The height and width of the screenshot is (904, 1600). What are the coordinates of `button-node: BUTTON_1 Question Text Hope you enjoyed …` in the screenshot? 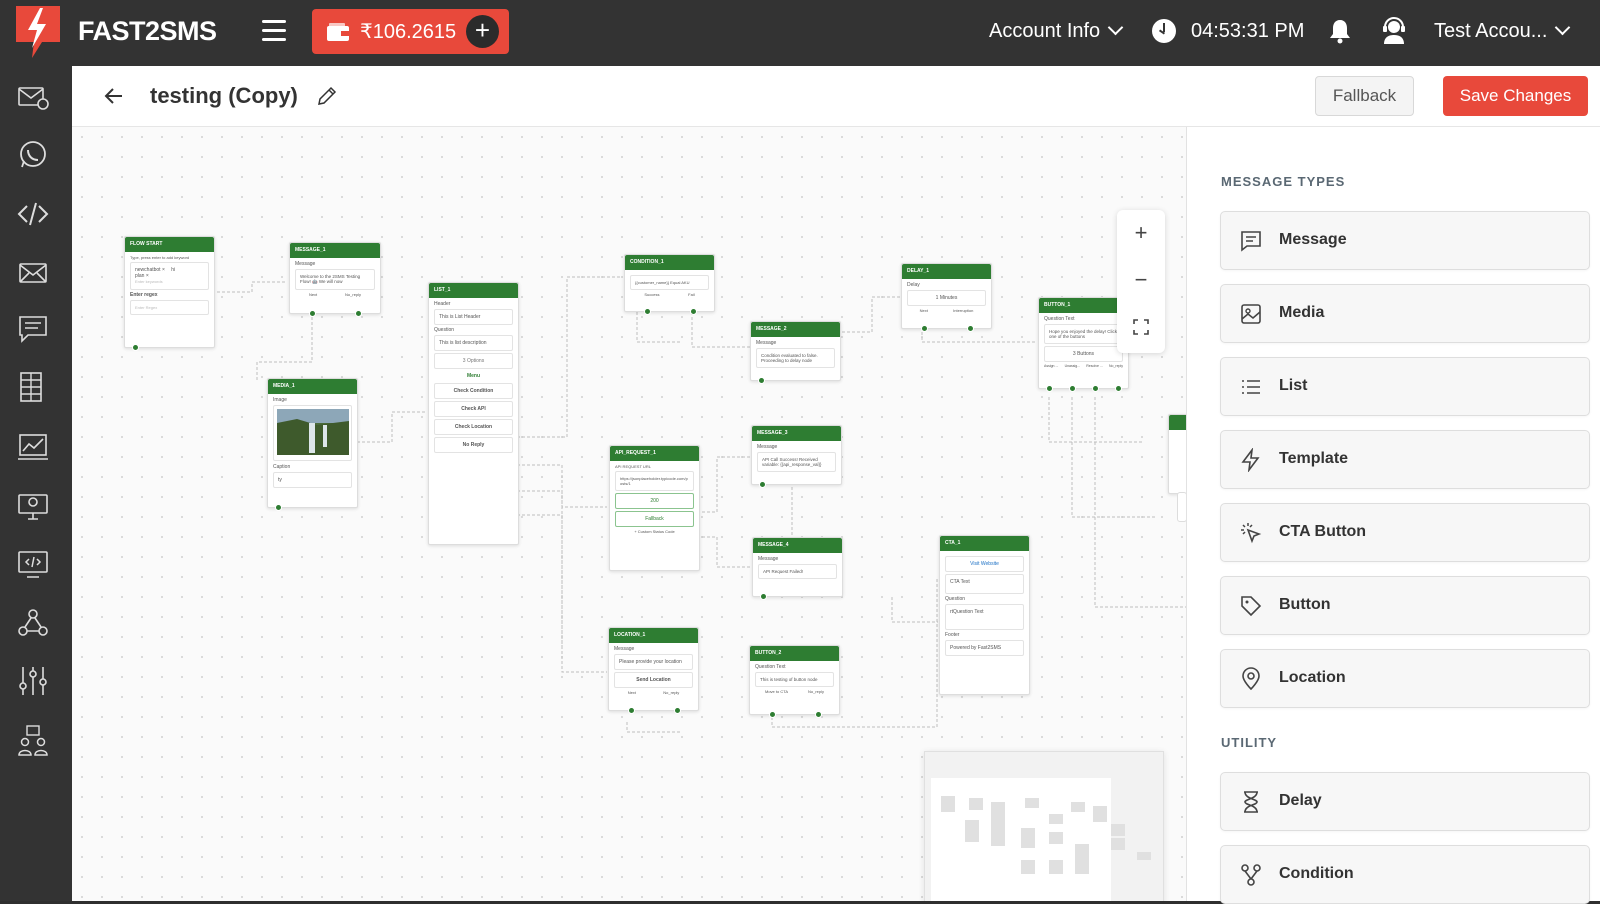 It's located at (1083, 344).